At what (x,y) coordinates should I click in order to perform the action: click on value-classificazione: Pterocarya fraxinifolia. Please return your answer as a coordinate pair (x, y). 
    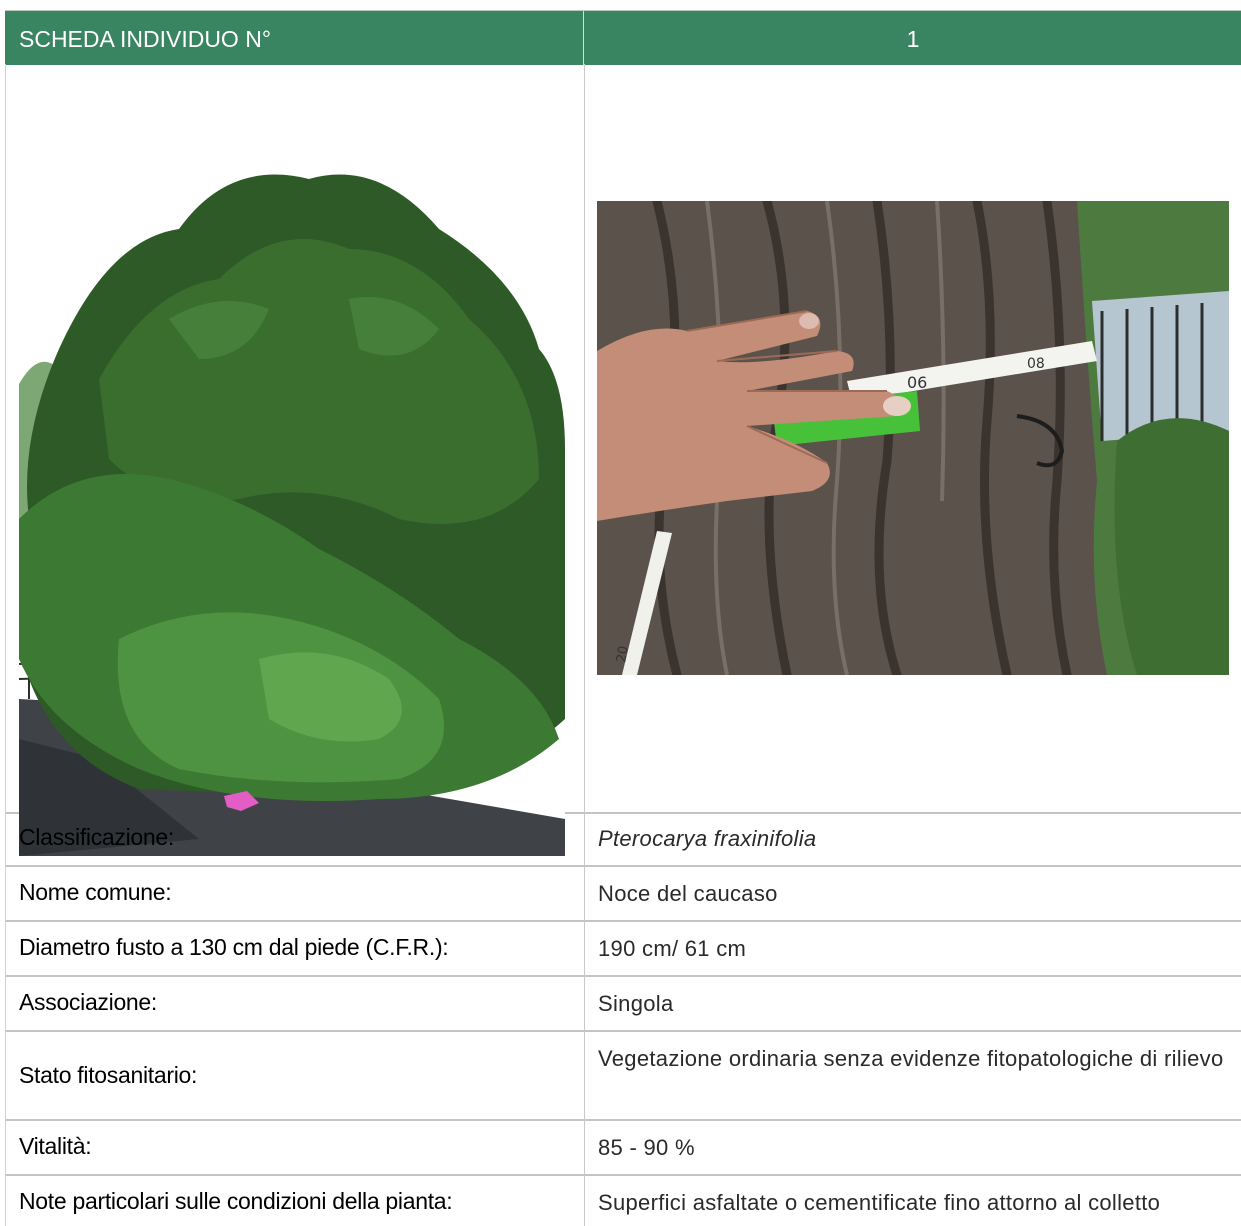
    Looking at the image, I should click on (707, 838).